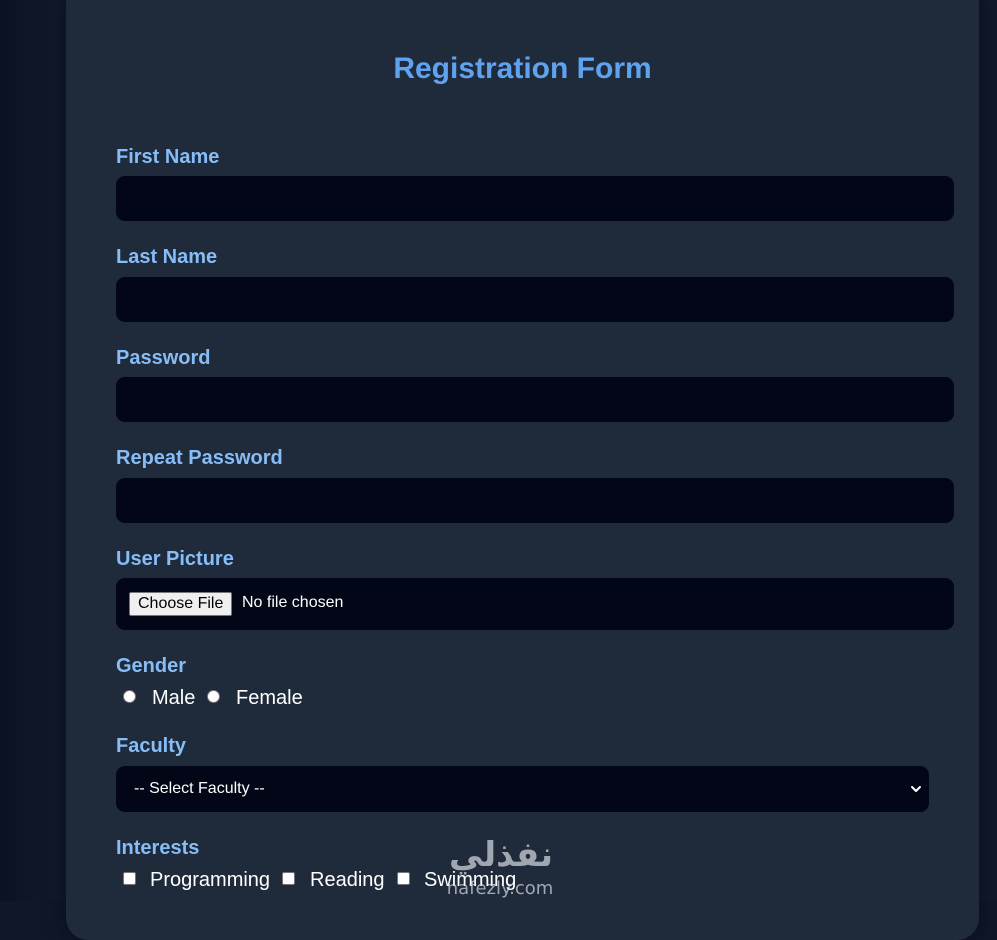  I want to click on repeat-password-label: Repeat Password, so click(199, 458).